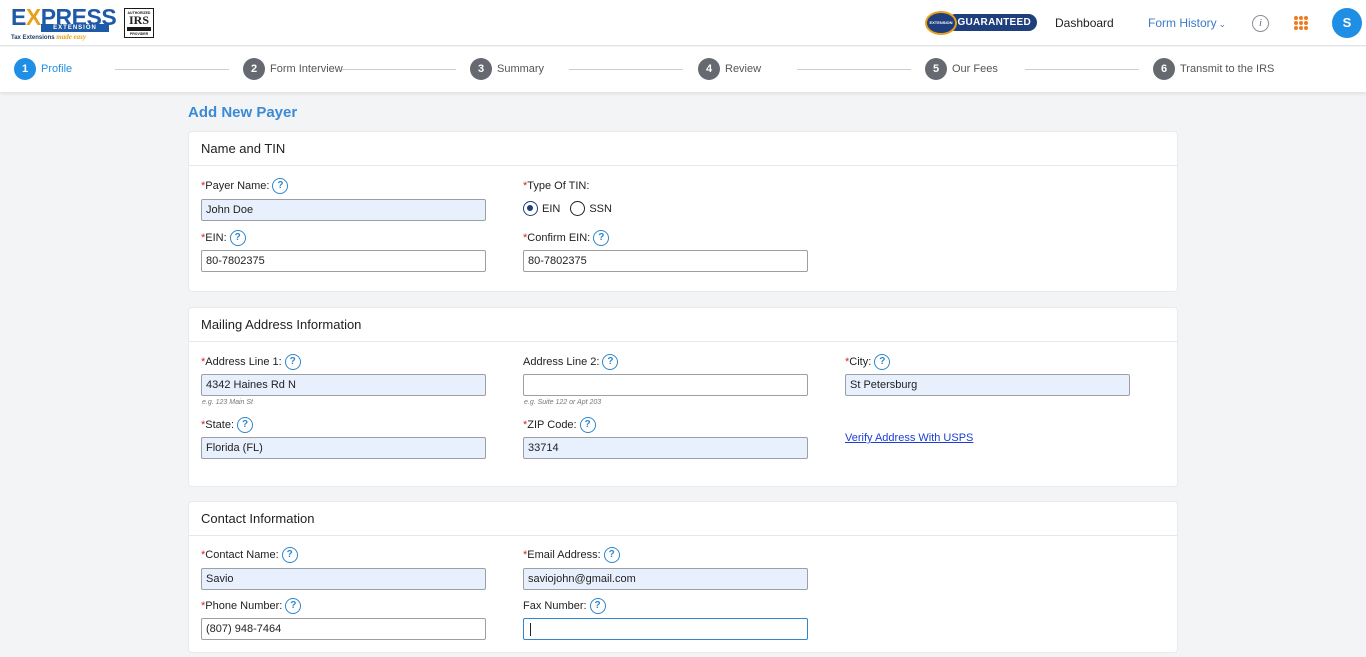 This screenshot has height=657, width=1366. Describe the element at coordinates (251, 361) in the screenshot. I see `address-line-1-field: * Address Line 1:?` at that location.